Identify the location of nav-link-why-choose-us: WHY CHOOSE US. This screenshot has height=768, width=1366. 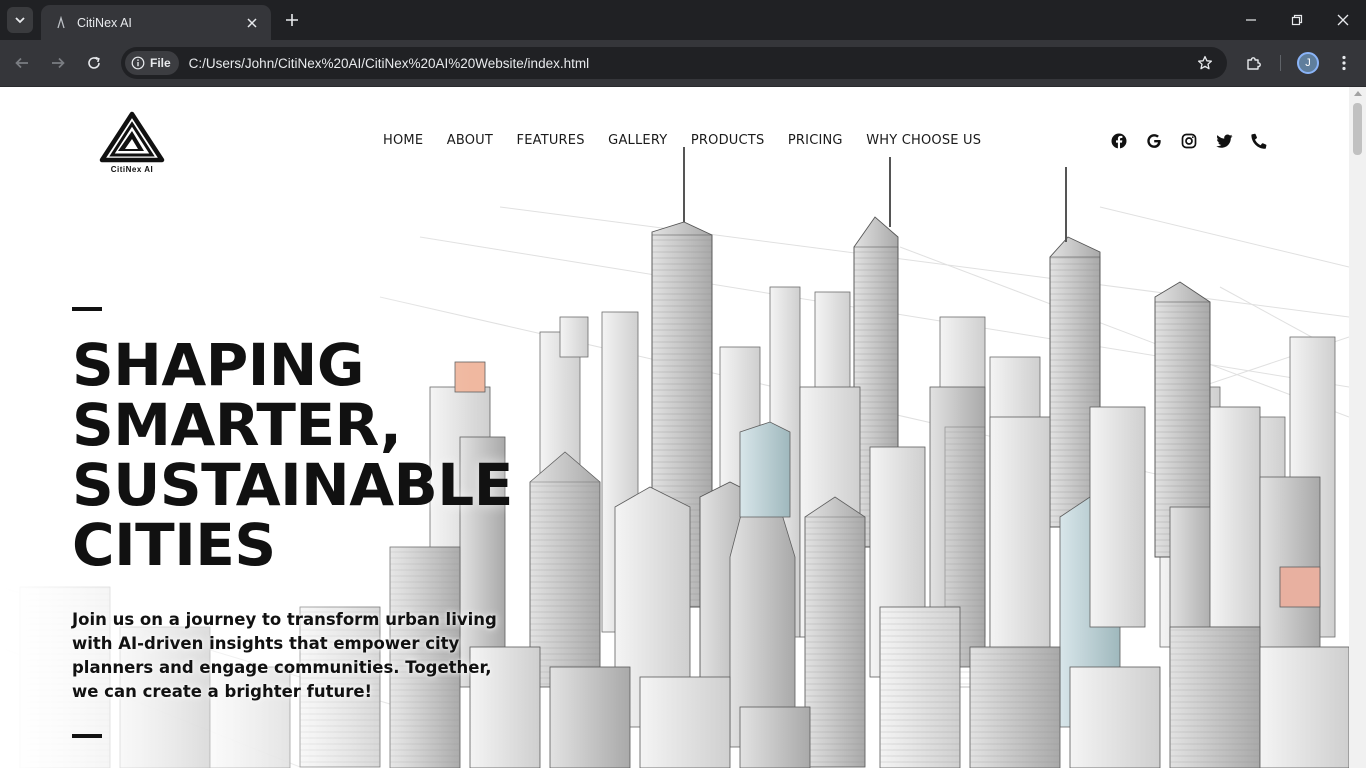
(923, 140).